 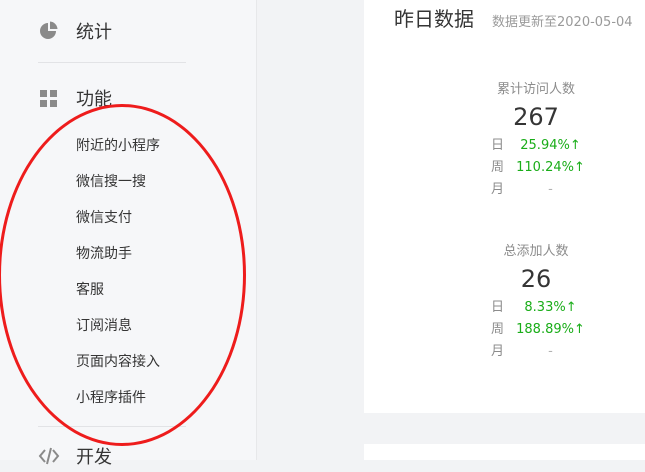 What do you see at coordinates (118, 218) in the screenshot?
I see `submenu-item-wechat-pay: 微信支付` at bounding box center [118, 218].